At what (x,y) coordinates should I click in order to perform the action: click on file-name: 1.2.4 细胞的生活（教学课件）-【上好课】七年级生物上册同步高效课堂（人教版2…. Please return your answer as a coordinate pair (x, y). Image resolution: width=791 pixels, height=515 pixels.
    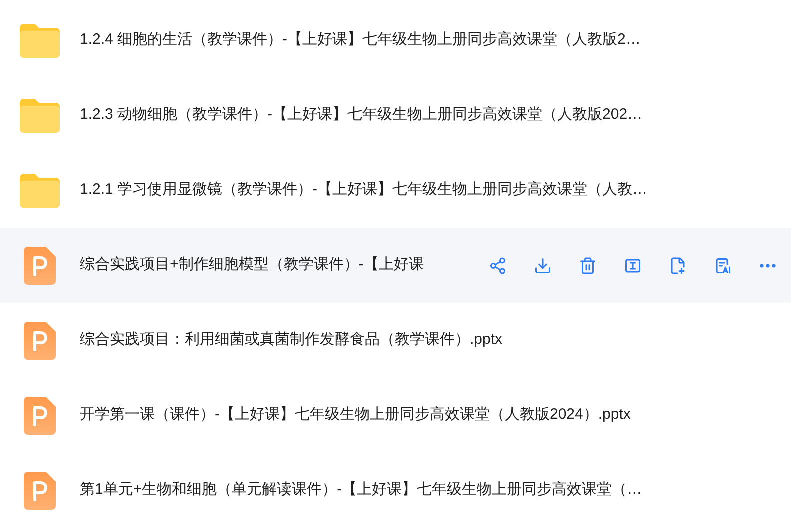
    Looking at the image, I should click on (360, 40).